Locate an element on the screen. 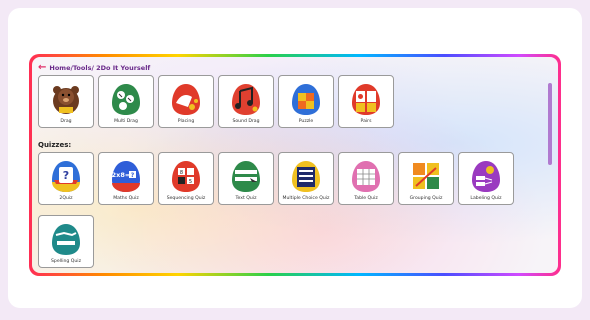 The image size is (590, 320). multiple-choice-icon is located at coordinates (306, 176).